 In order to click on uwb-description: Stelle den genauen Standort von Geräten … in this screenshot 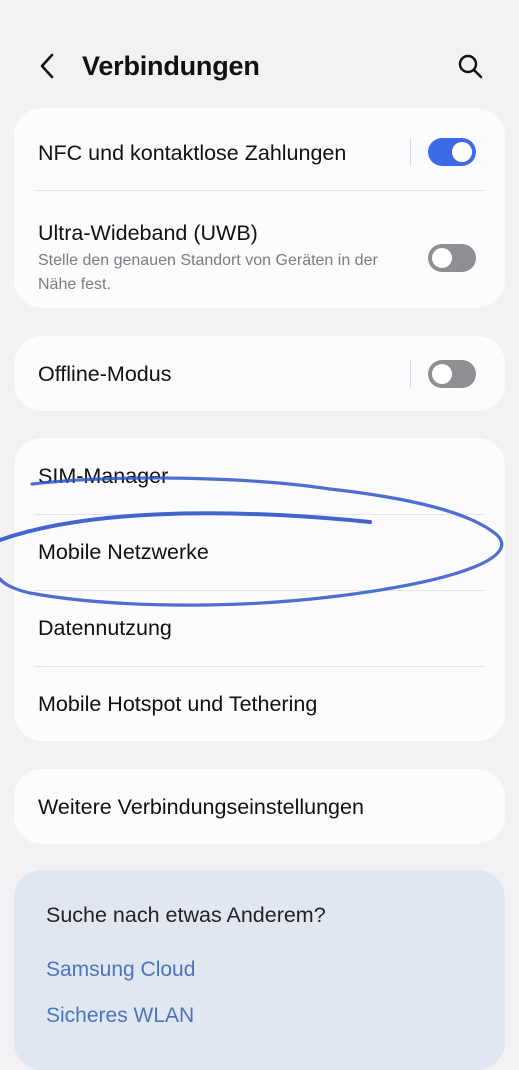, I will do `click(208, 272)`.